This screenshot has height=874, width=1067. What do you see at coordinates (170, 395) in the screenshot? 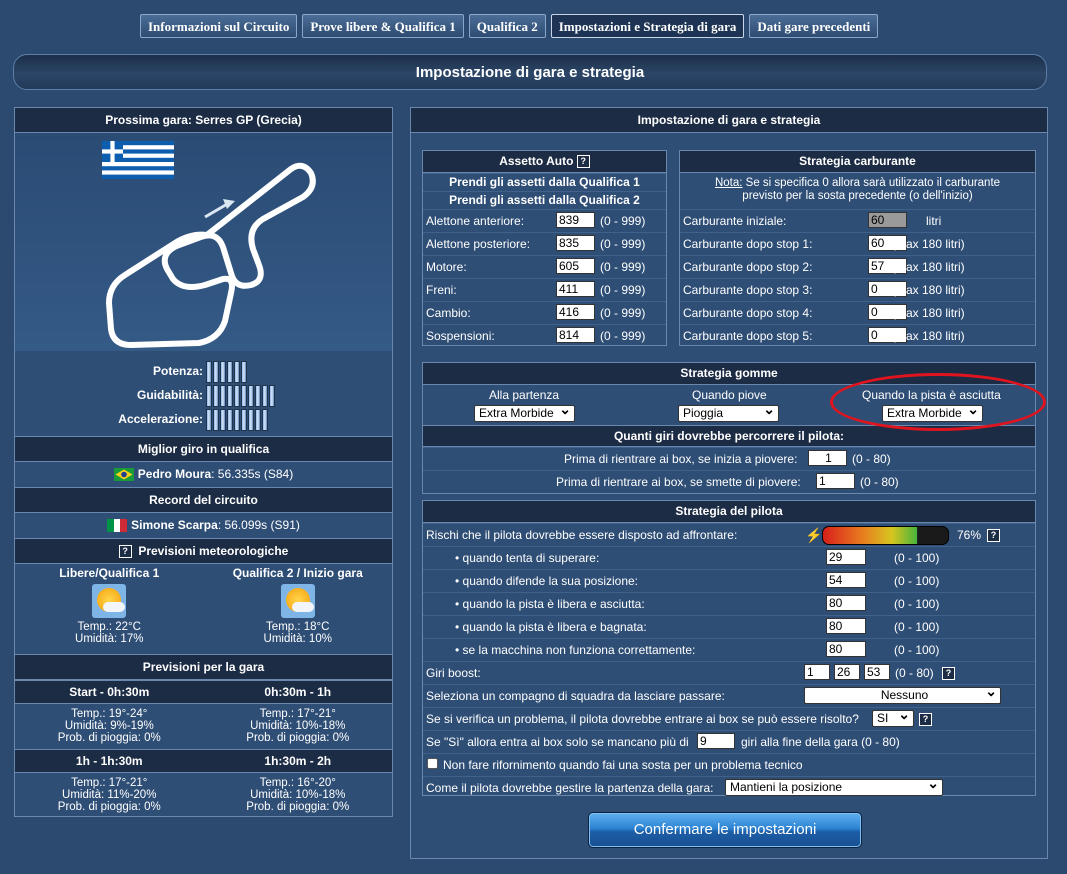
I see `rating-handling-label: Guidabilità:` at bounding box center [170, 395].